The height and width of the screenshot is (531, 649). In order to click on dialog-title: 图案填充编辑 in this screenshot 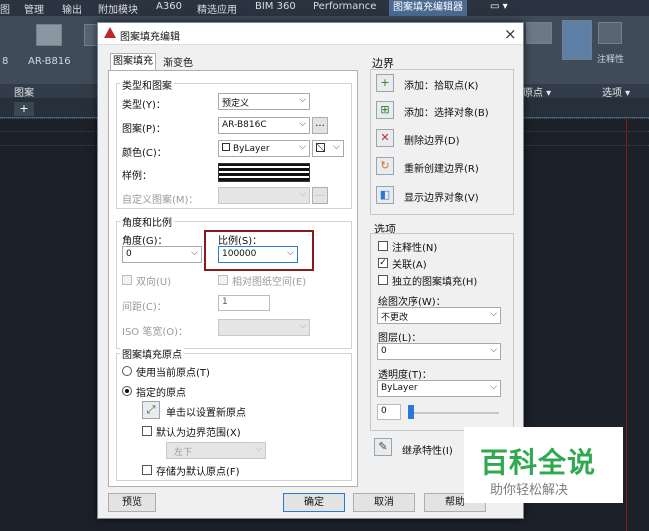, I will do `click(150, 37)`.